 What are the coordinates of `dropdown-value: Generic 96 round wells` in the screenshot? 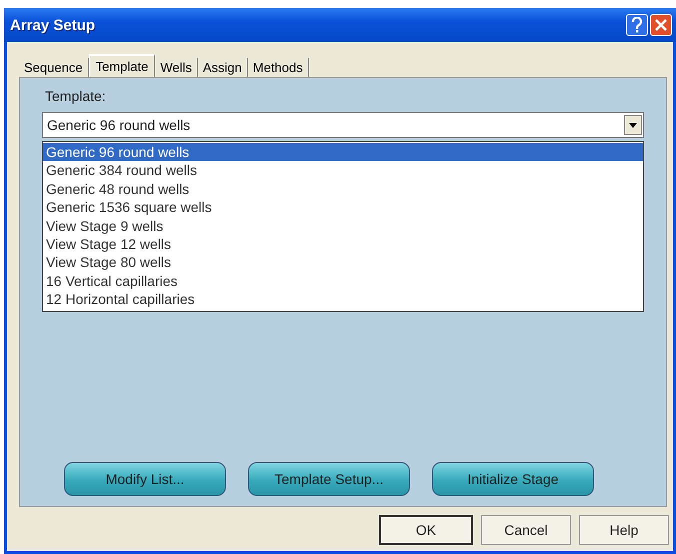 It's located at (119, 125).